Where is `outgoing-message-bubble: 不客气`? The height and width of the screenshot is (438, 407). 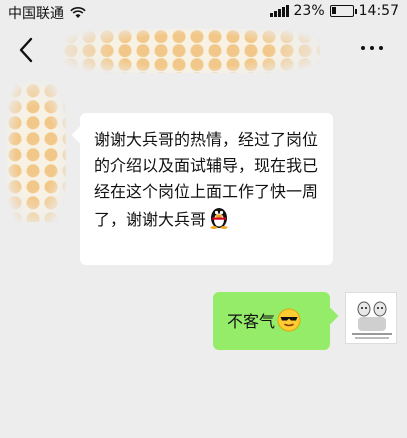
outgoing-message-bubble: 不客气 is located at coordinates (271, 321).